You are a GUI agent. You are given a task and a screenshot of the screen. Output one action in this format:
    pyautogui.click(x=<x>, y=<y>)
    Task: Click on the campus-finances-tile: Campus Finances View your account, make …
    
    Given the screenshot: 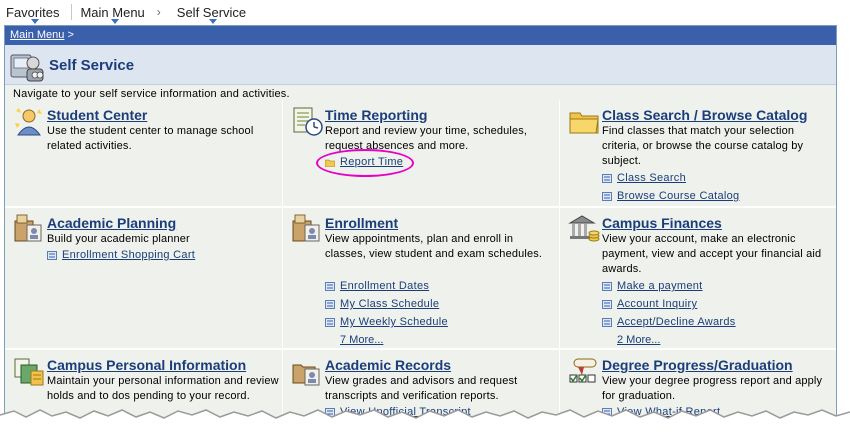 What is the action you would take?
    pyautogui.click(x=698, y=278)
    